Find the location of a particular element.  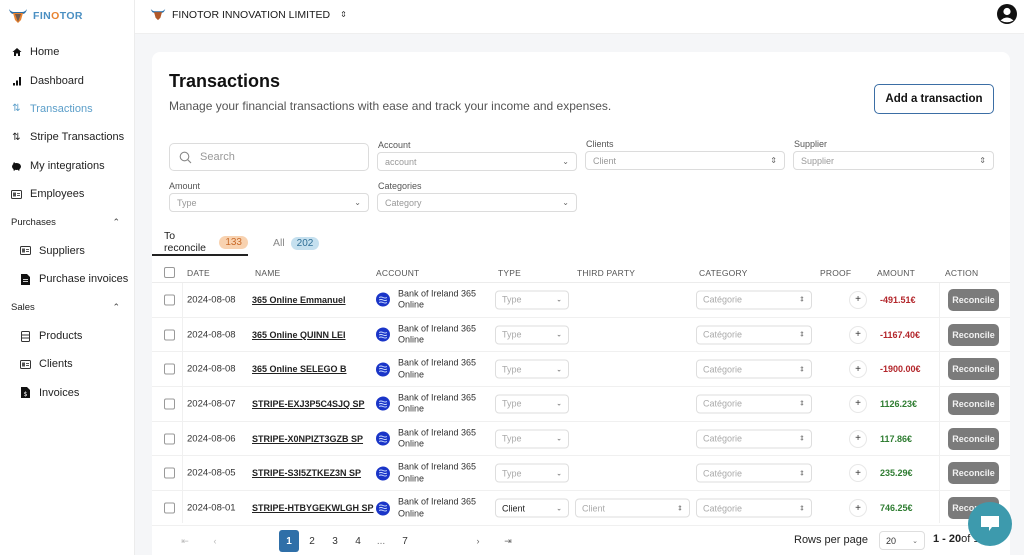

sidebar-item-employees: Employees is located at coordinates (67, 194).